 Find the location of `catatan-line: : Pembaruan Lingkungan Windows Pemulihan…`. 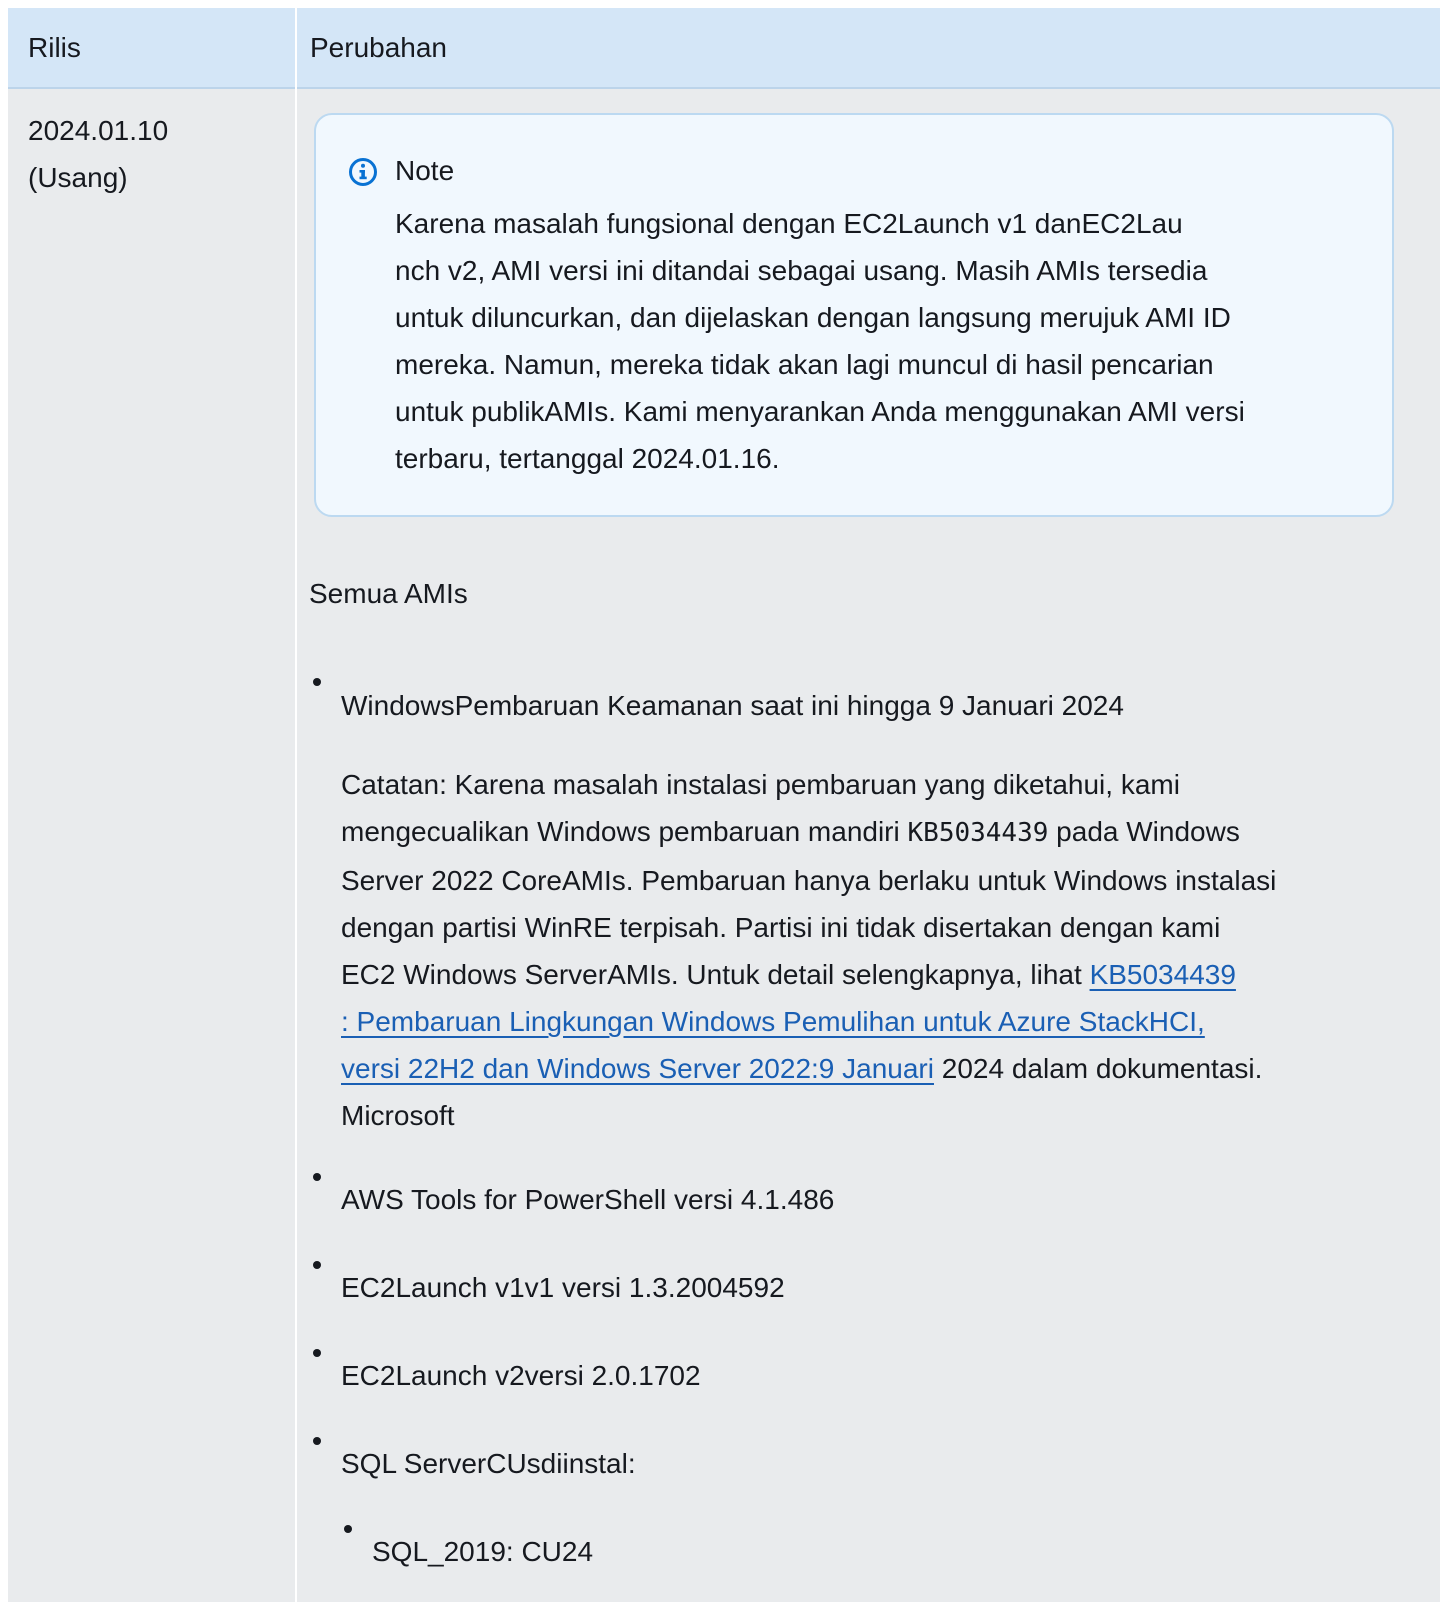

catatan-line: : Pembaruan Lingkungan Windows Pemulihan… is located at coordinates (808, 1021).